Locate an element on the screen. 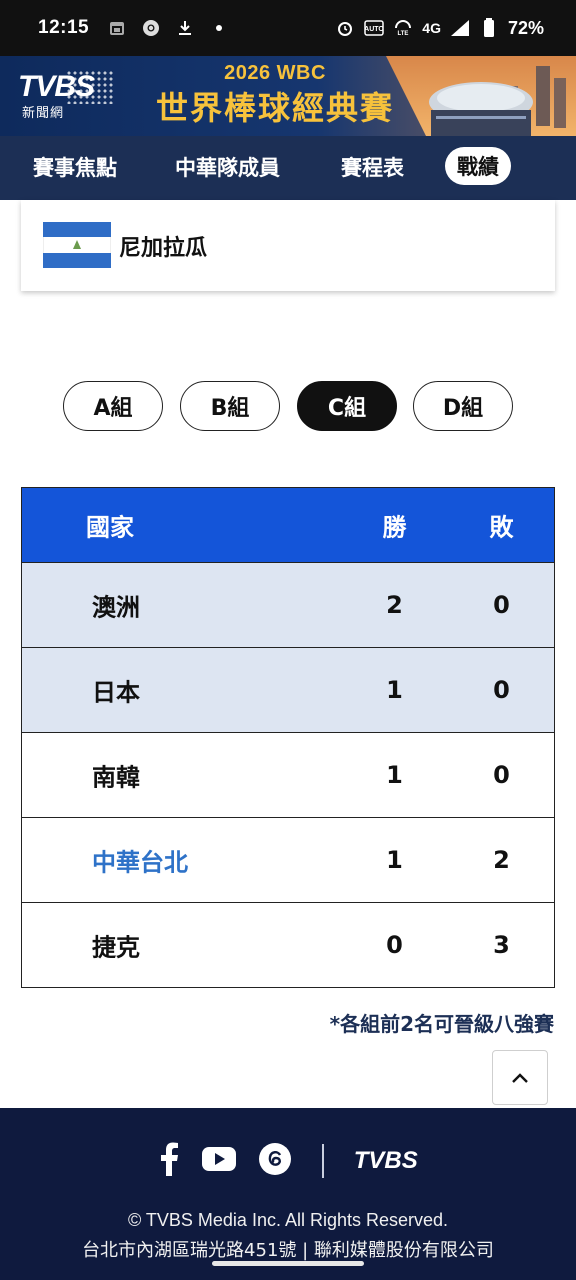  nicaragua-flag-icon is located at coordinates (77, 245).